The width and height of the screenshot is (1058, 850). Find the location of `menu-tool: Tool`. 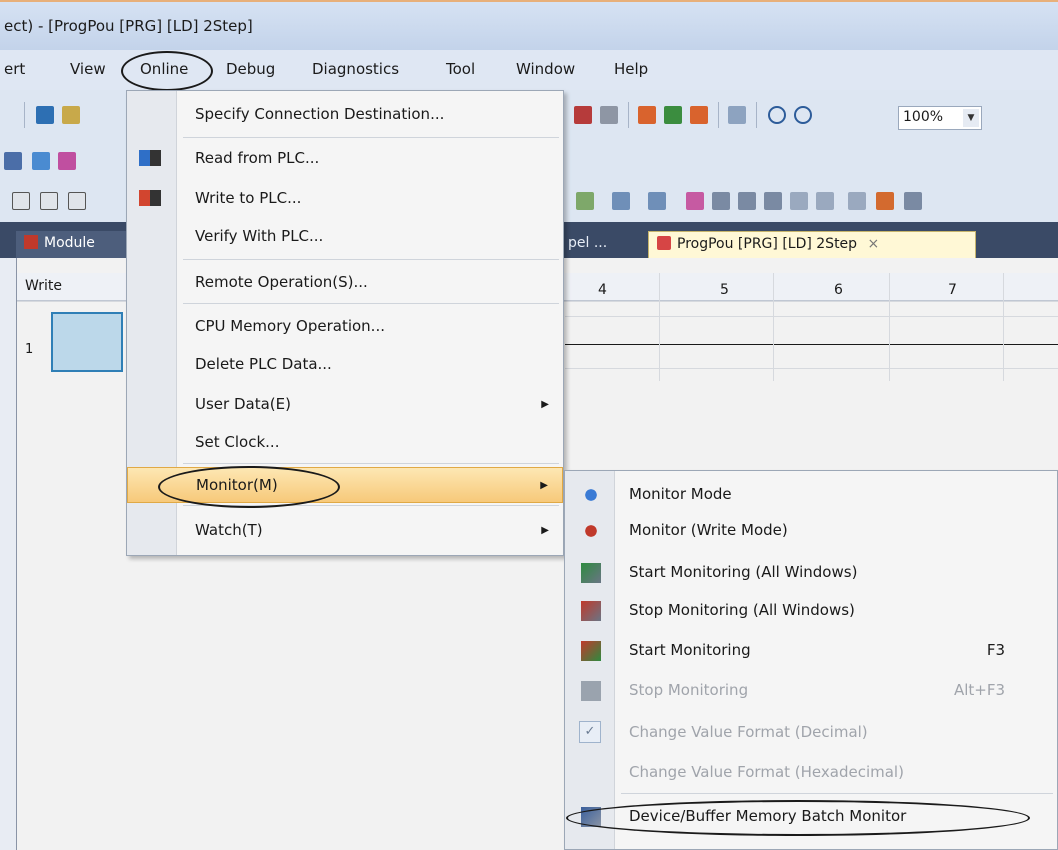

menu-tool: Tool is located at coordinates (460, 69).